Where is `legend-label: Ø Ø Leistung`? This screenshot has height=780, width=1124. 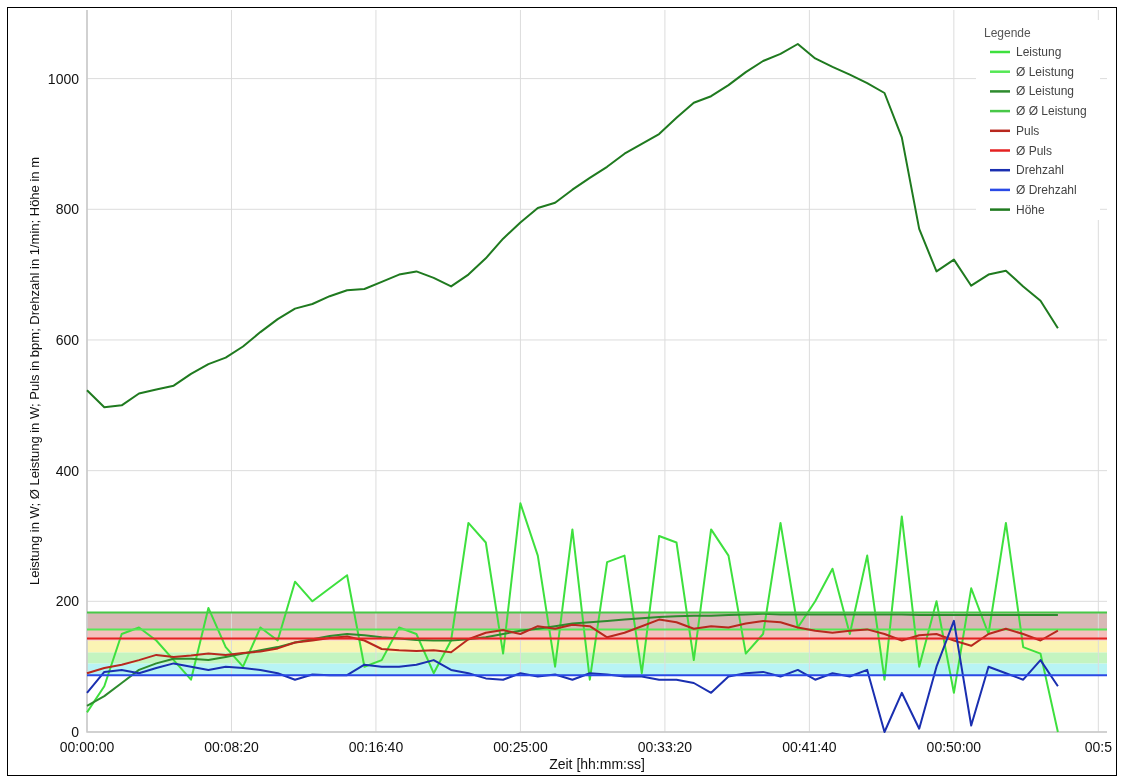
legend-label: Ø Ø Leistung is located at coordinates (1051, 111).